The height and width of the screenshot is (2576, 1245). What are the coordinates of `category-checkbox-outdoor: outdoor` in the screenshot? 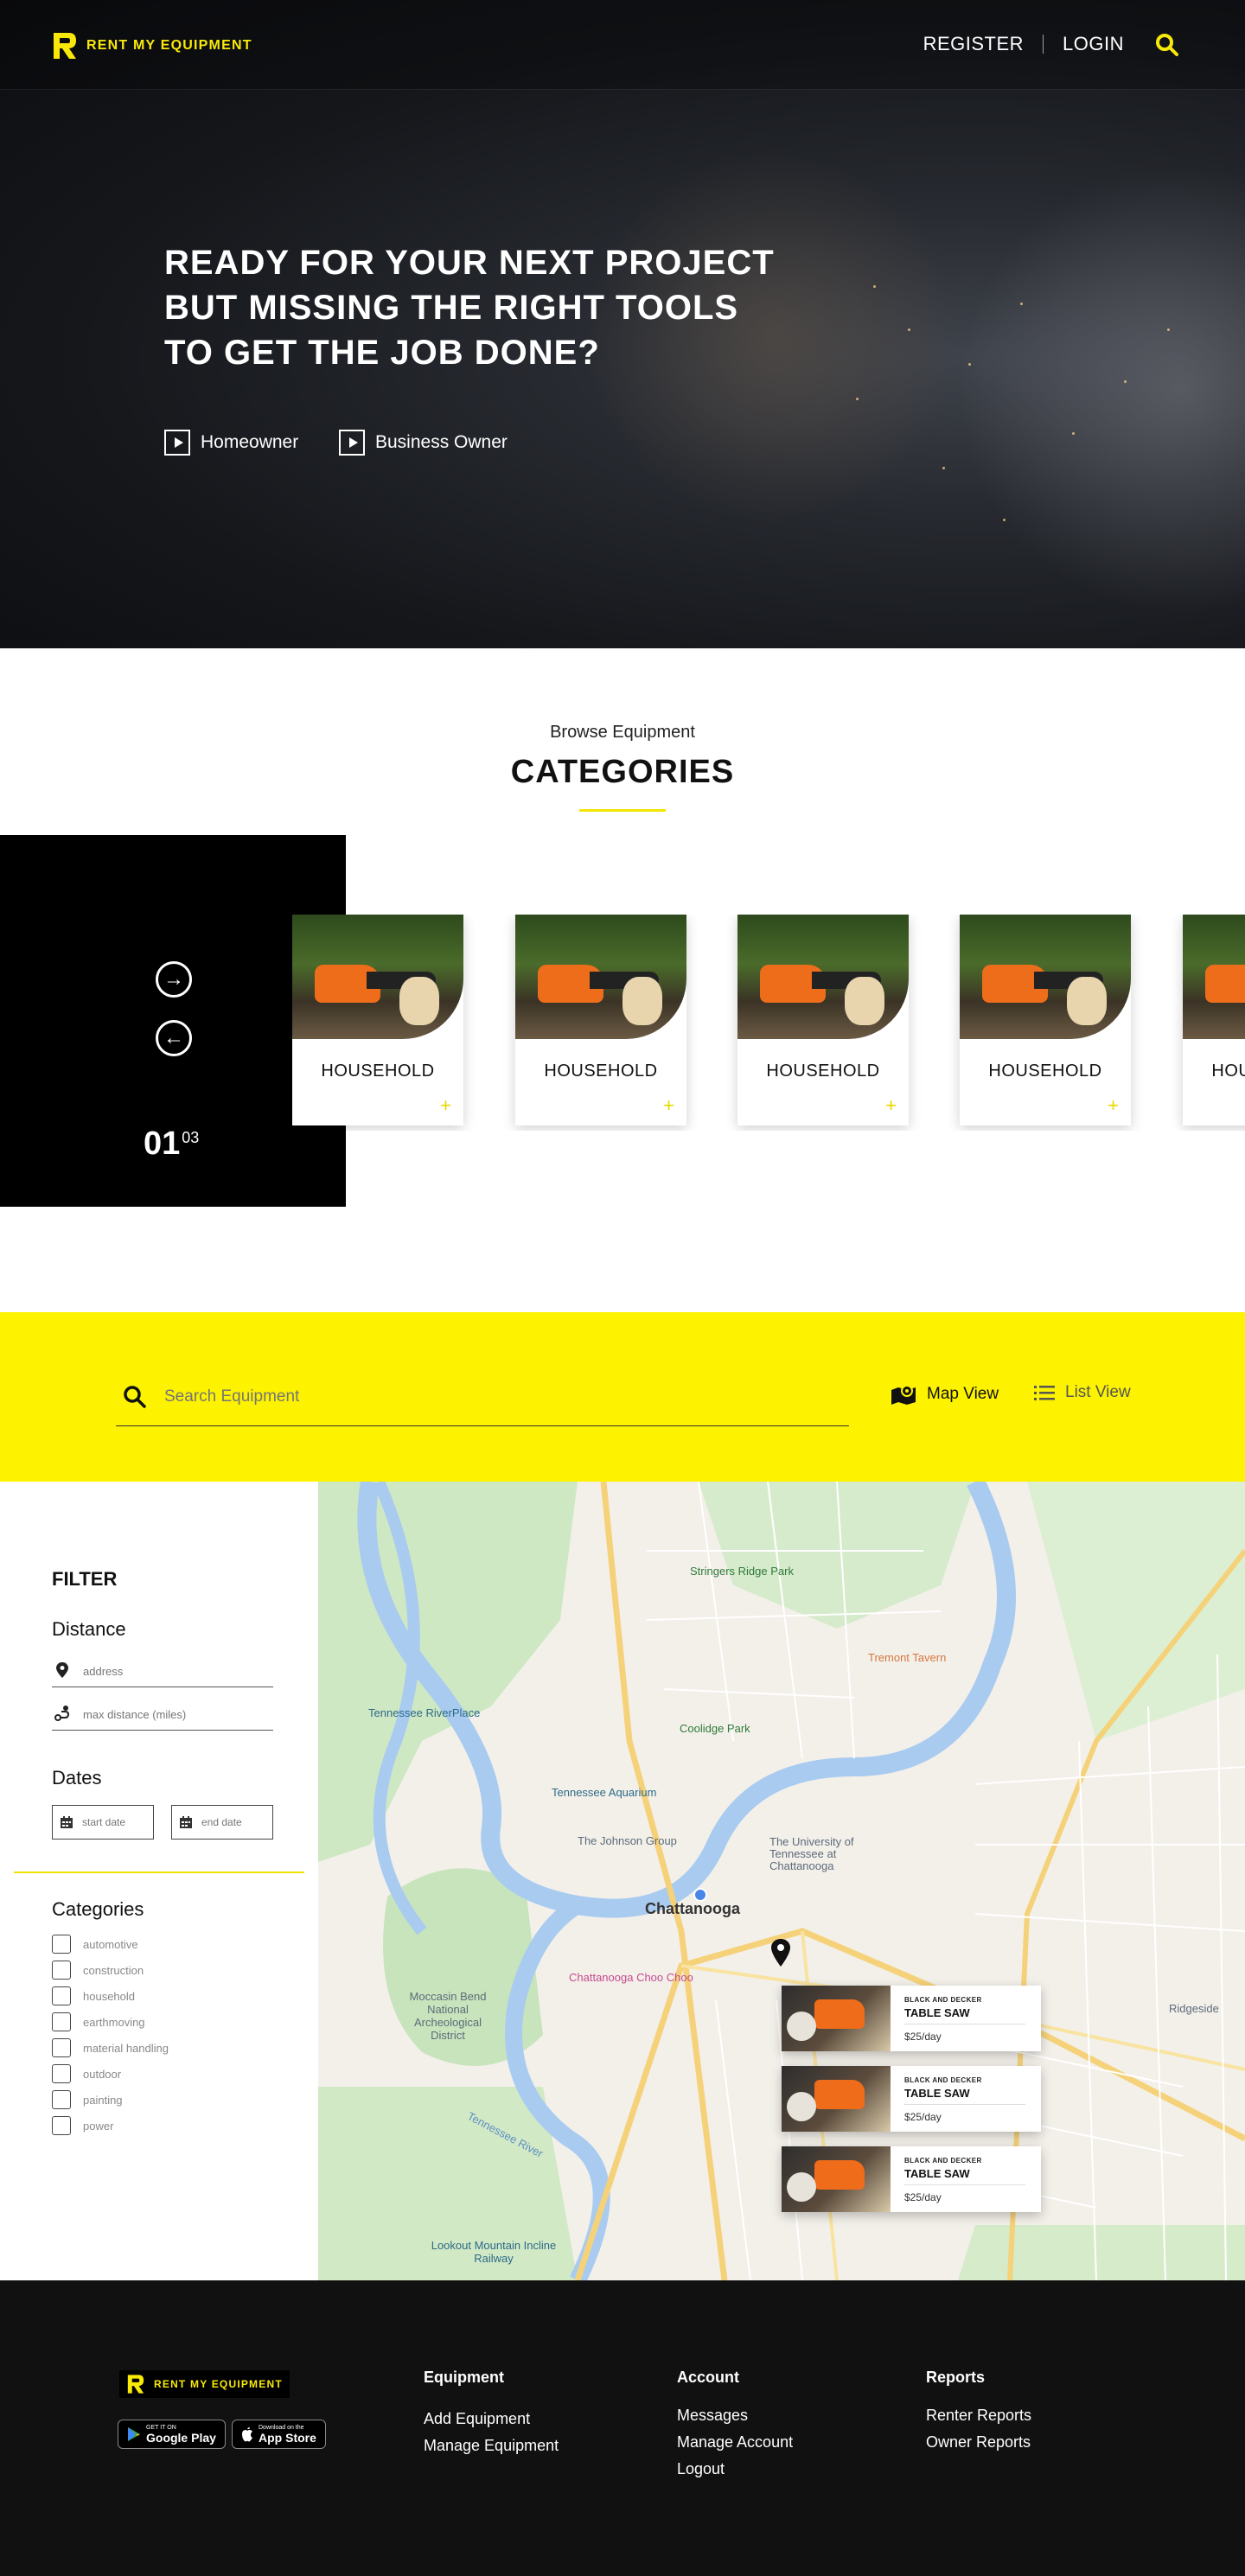 It's located at (86, 2073).